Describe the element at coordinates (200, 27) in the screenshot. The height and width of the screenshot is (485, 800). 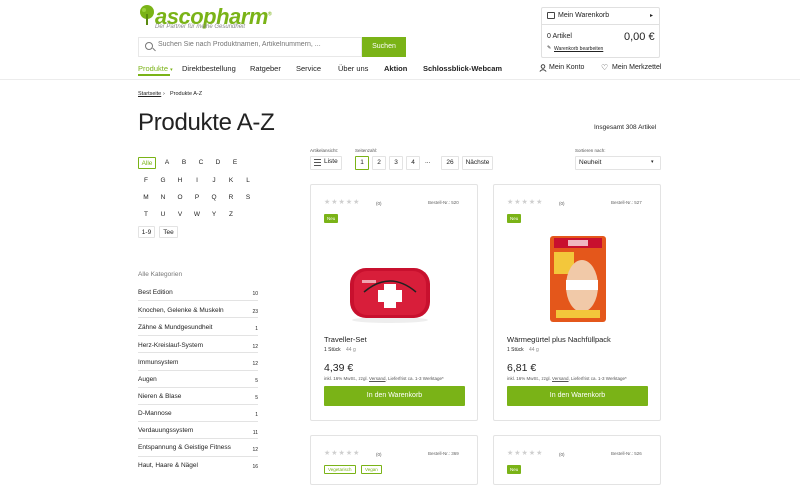
I see `brand-tagline: Der Partner für meine Gesundheit` at that location.